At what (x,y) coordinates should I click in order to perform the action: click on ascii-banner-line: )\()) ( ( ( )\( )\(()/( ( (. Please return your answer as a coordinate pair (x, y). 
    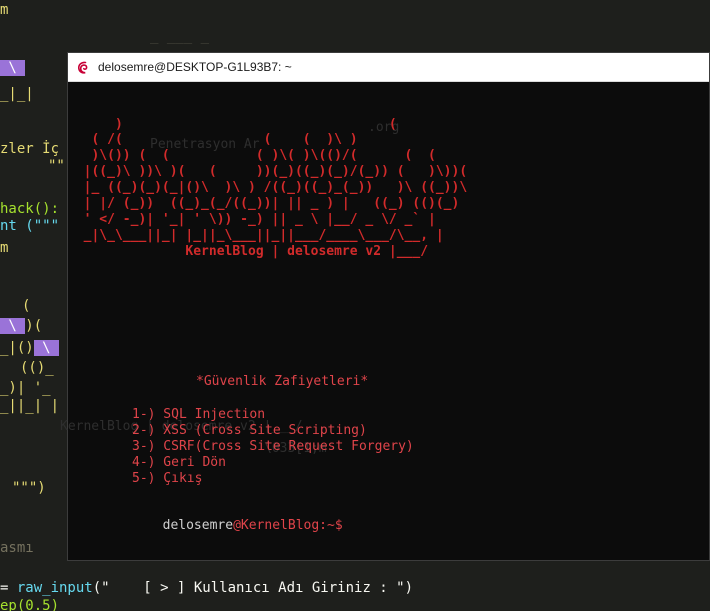
    Looking at the image, I should click on (252, 155).